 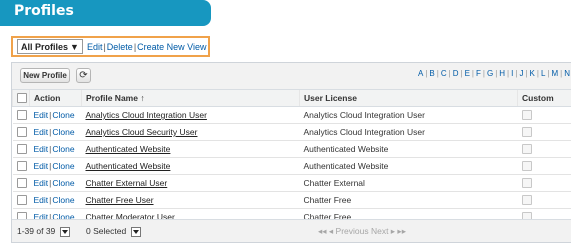 I want to click on alpha-m: M, so click(x=554, y=73).